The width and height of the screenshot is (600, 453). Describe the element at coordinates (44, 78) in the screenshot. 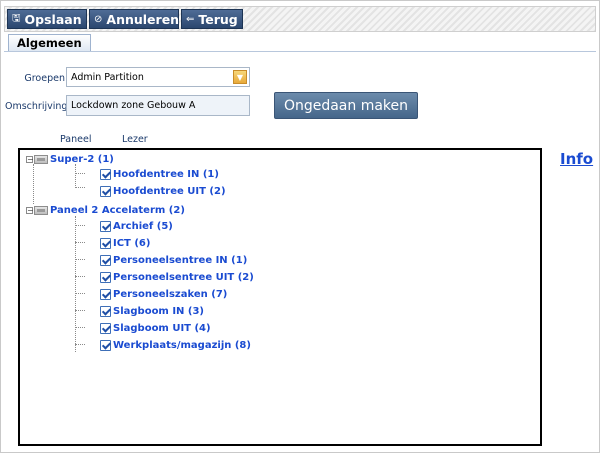

I see `groepen-label: Groepen` at that location.